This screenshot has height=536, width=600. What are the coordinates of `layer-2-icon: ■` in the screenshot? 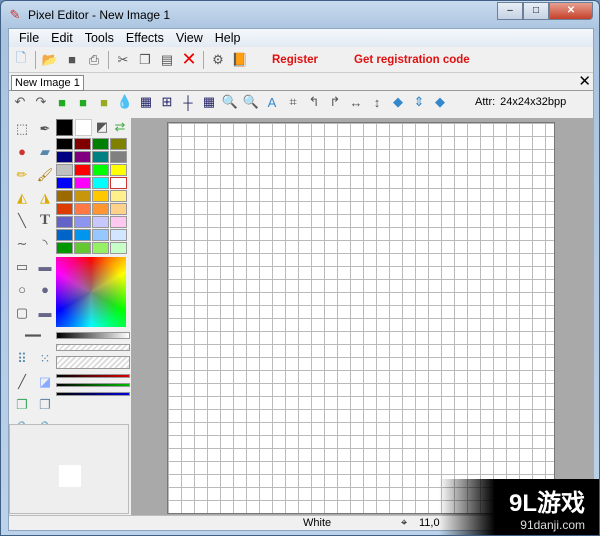 It's located at (83, 102).